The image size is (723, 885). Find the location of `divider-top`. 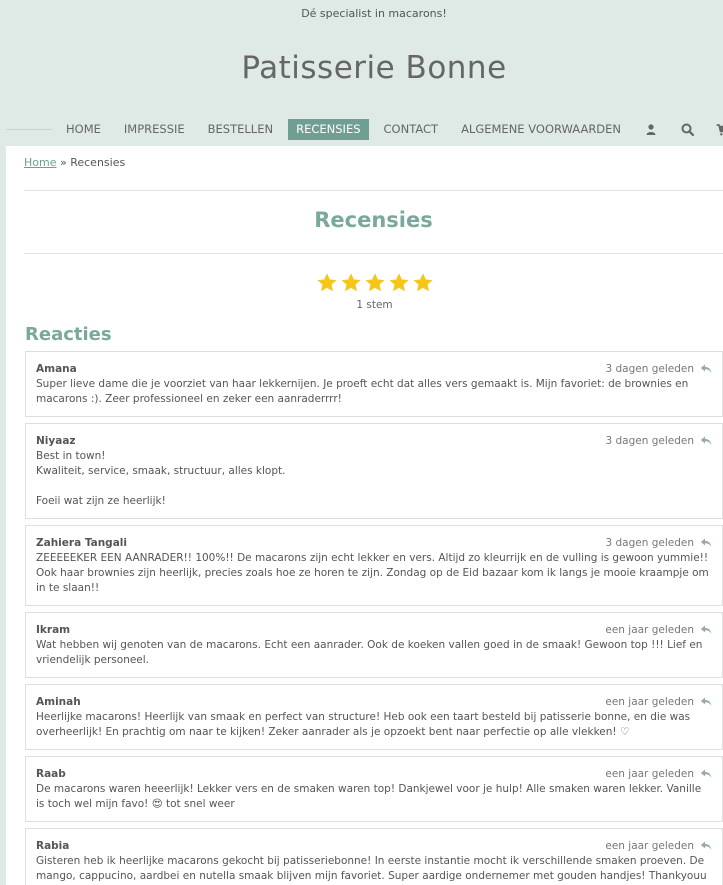

divider-top is located at coordinates (373, 190).